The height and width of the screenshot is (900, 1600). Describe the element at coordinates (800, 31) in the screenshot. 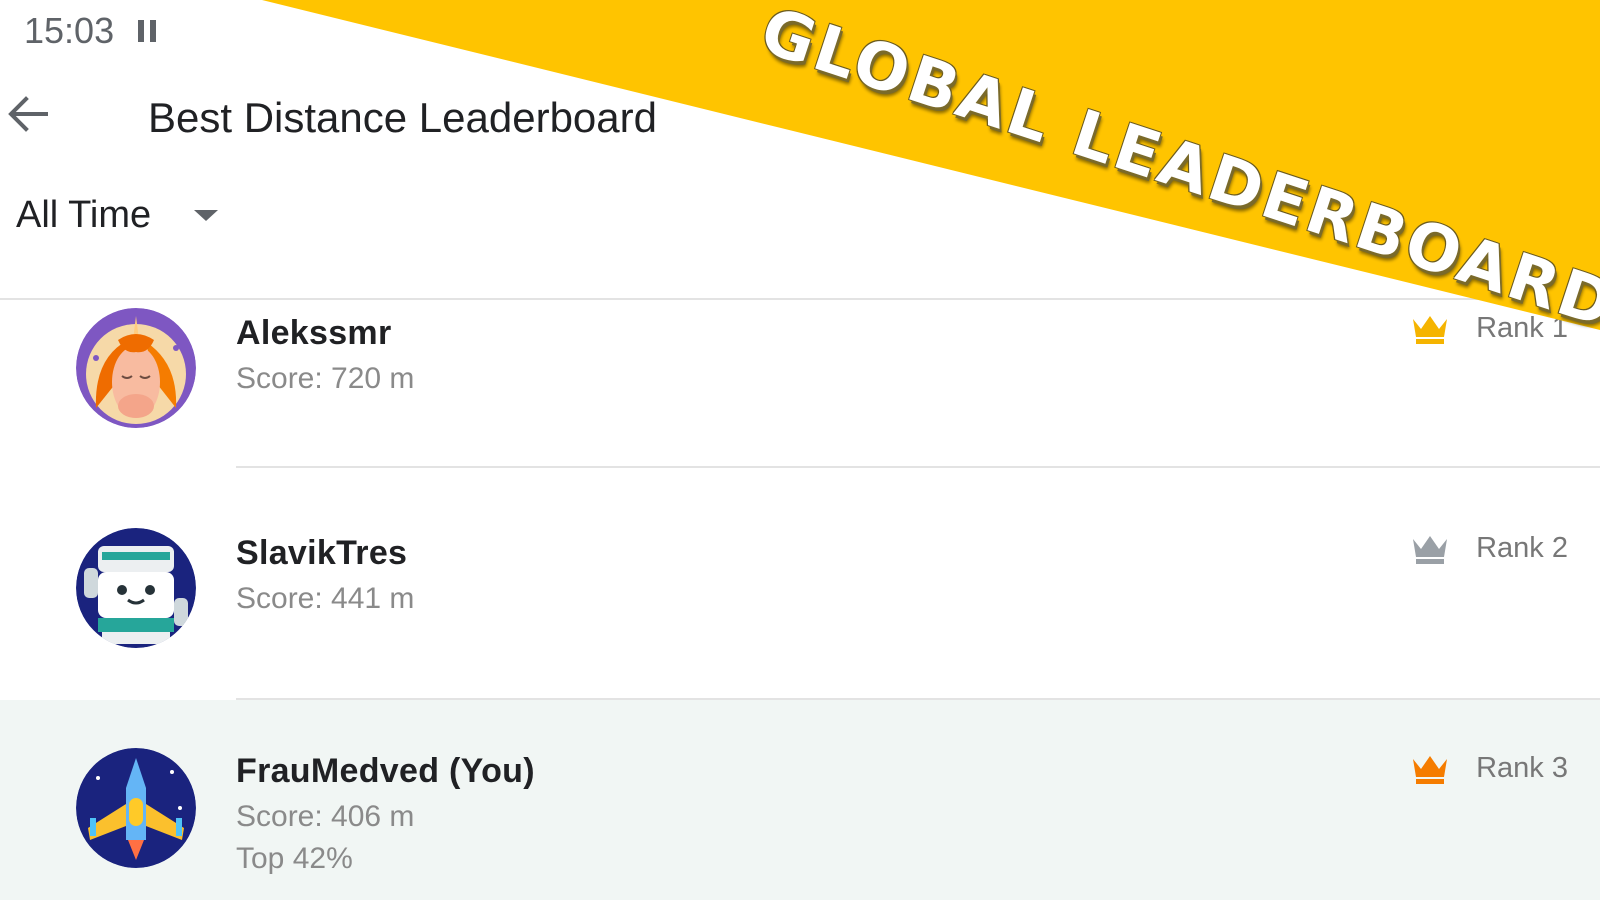

I see `status-bar: 15:03` at that location.